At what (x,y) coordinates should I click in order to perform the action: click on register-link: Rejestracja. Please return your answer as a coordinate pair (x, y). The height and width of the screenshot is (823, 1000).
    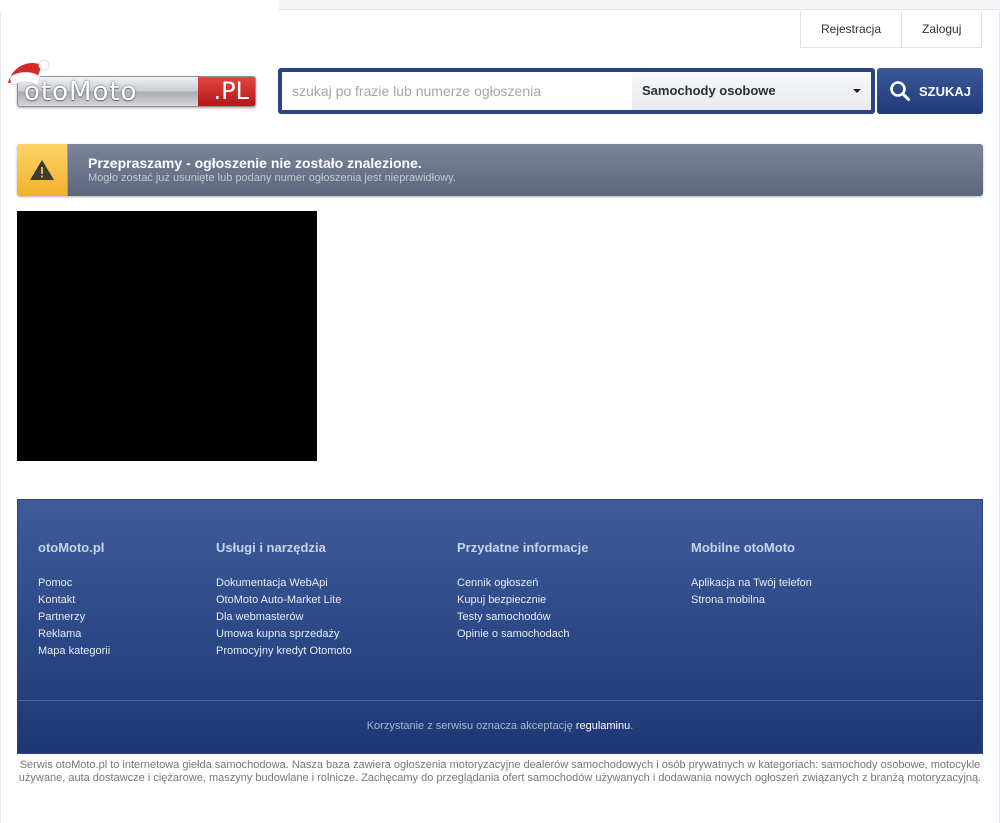
    Looking at the image, I should click on (851, 29).